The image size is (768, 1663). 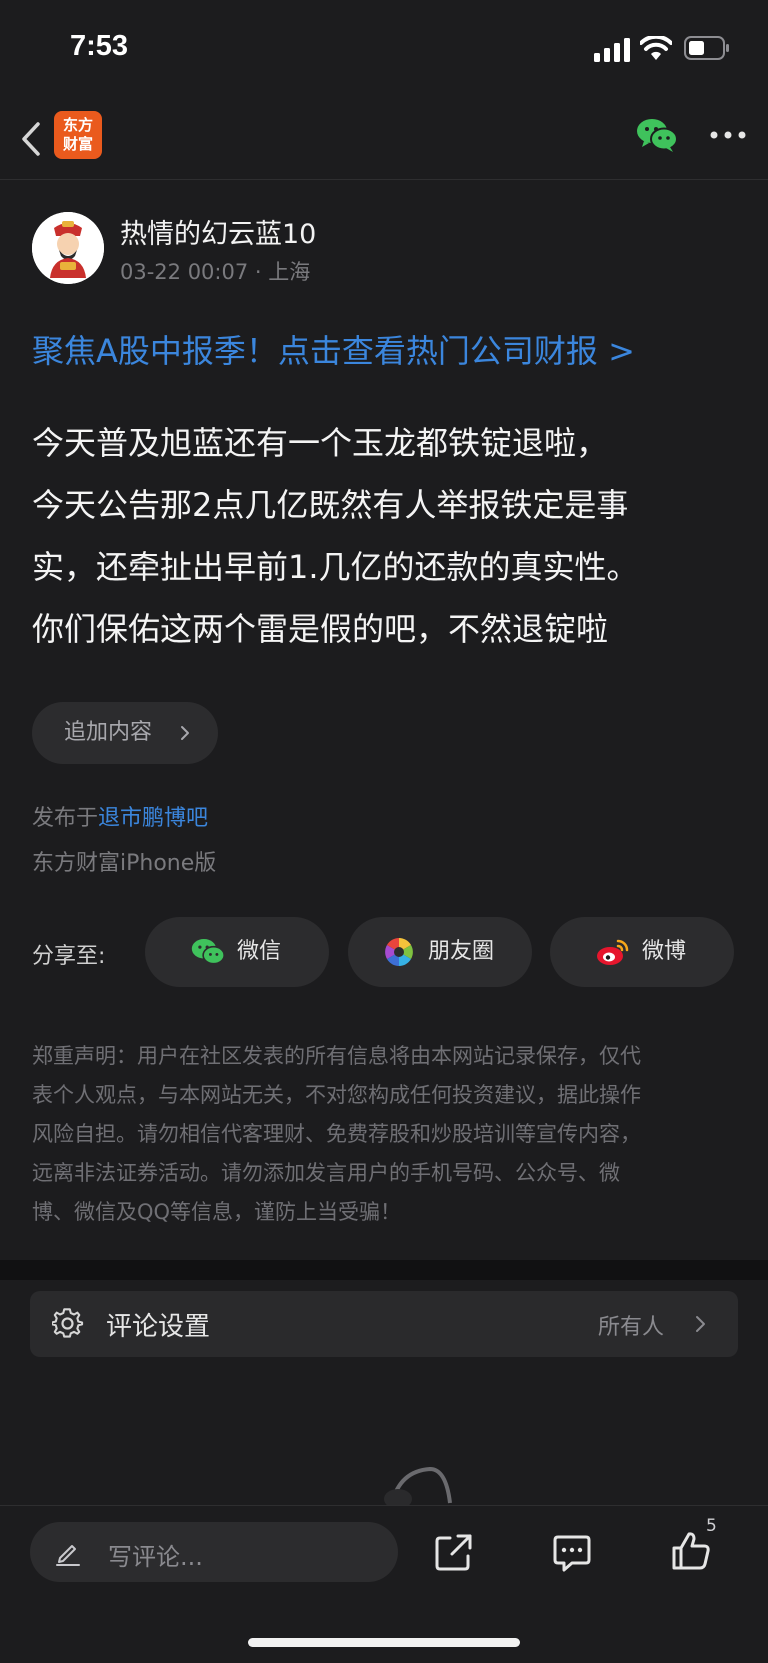 What do you see at coordinates (656, 48) in the screenshot?
I see `wifi-icon` at bounding box center [656, 48].